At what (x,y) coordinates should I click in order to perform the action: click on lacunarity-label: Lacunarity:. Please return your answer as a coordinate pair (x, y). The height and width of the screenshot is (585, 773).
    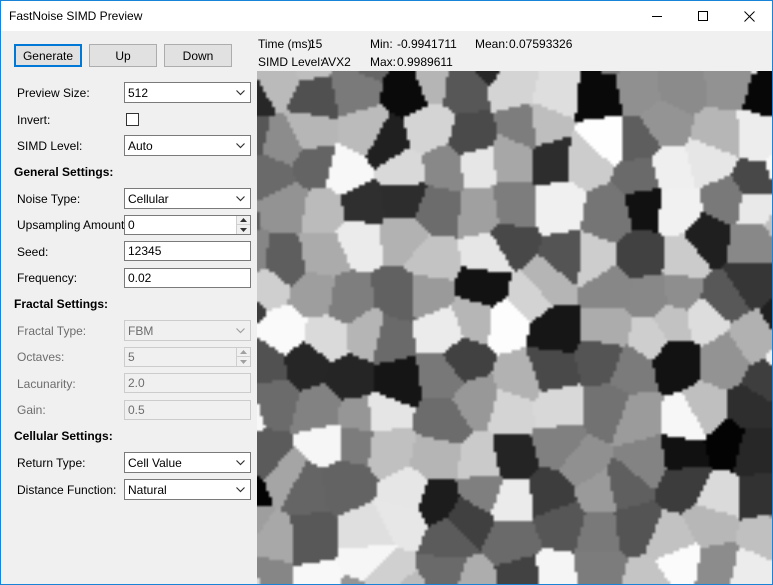
    Looking at the image, I should click on (46, 384).